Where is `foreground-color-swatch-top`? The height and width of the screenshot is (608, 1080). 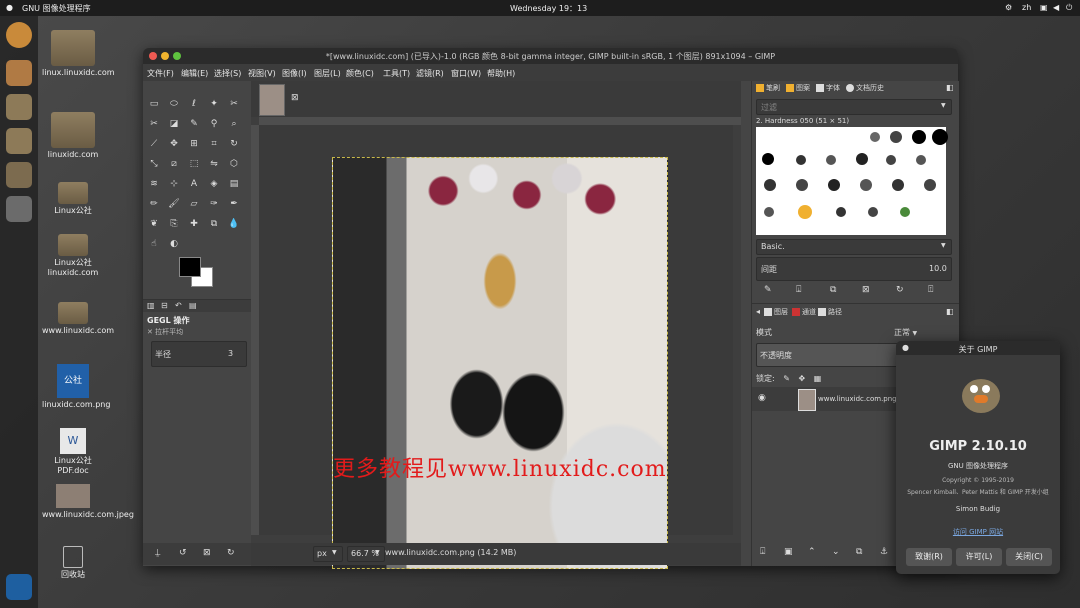
foreground-color-swatch-top is located at coordinates (190, 267).